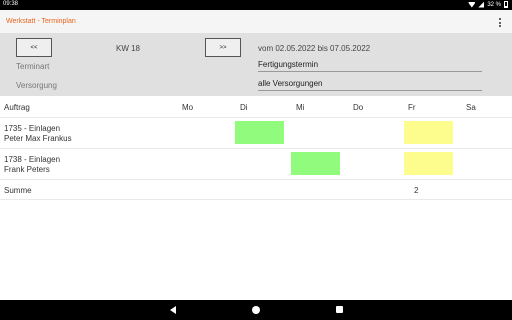 The height and width of the screenshot is (320, 512). What do you see at coordinates (34, 47) in the screenshot?
I see `prev-week-button: <<` at bounding box center [34, 47].